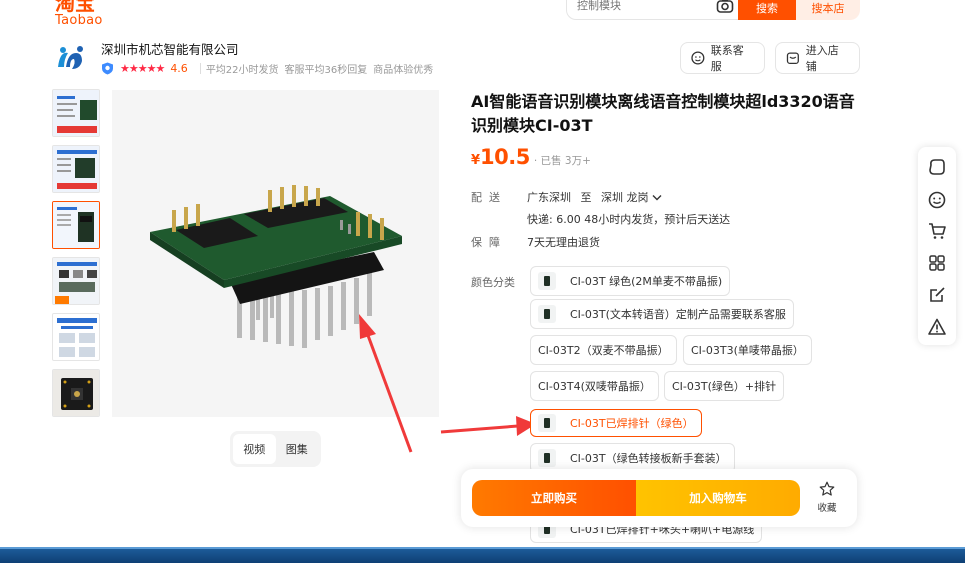  Describe the element at coordinates (648, 458) in the screenshot. I see `sku-option-label: CI-03T（绿色转接板新手套装）` at that location.